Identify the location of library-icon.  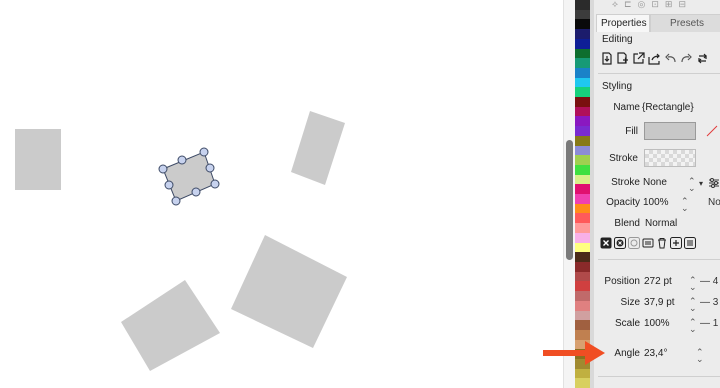
(648, 243).